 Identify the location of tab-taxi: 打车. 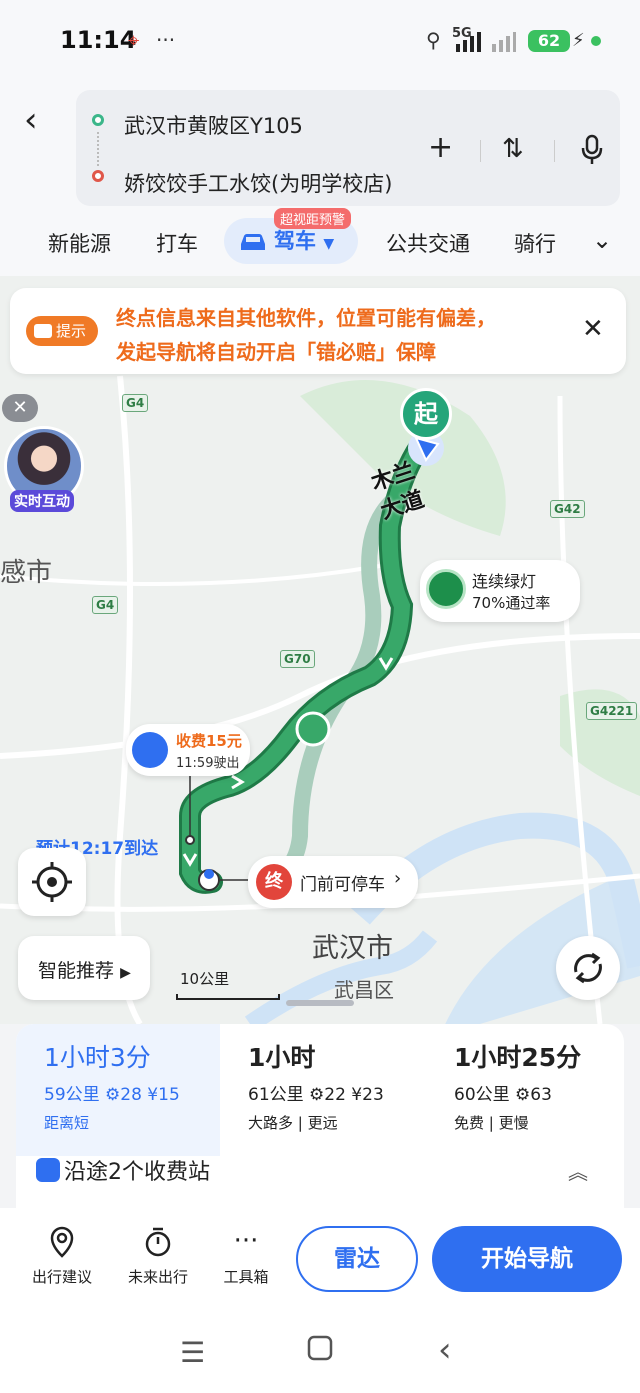
(177, 243).